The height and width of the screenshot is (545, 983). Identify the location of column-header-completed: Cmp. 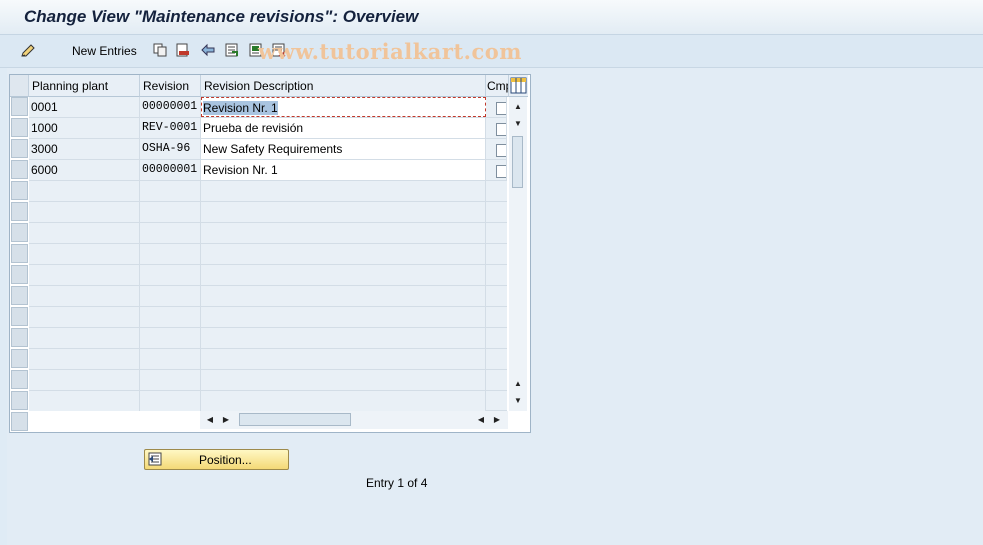
(497, 86).